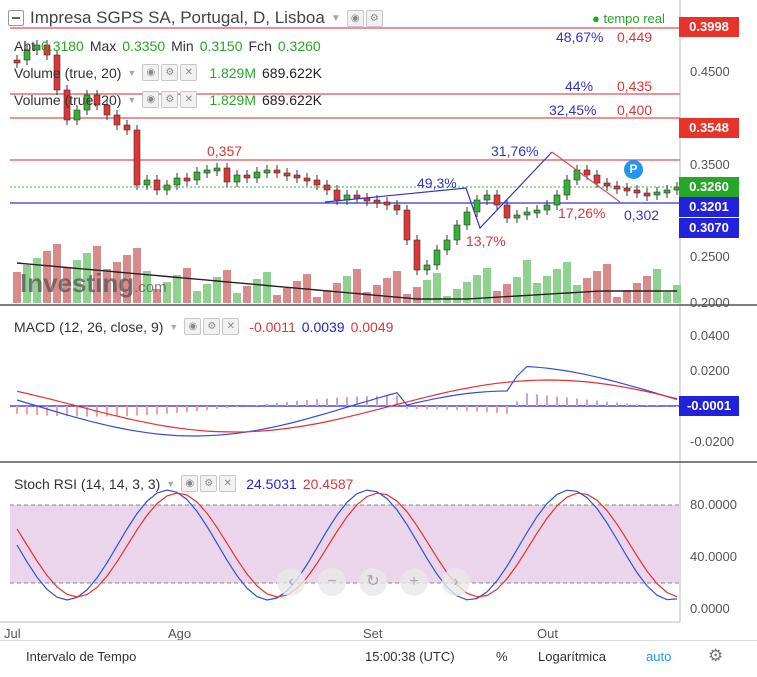 This screenshot has width=757, height=677. What do you see at coordinates (373, 582) in the screenshot?
I see `reset-icon: ↻` at bounding box center [373, 582].